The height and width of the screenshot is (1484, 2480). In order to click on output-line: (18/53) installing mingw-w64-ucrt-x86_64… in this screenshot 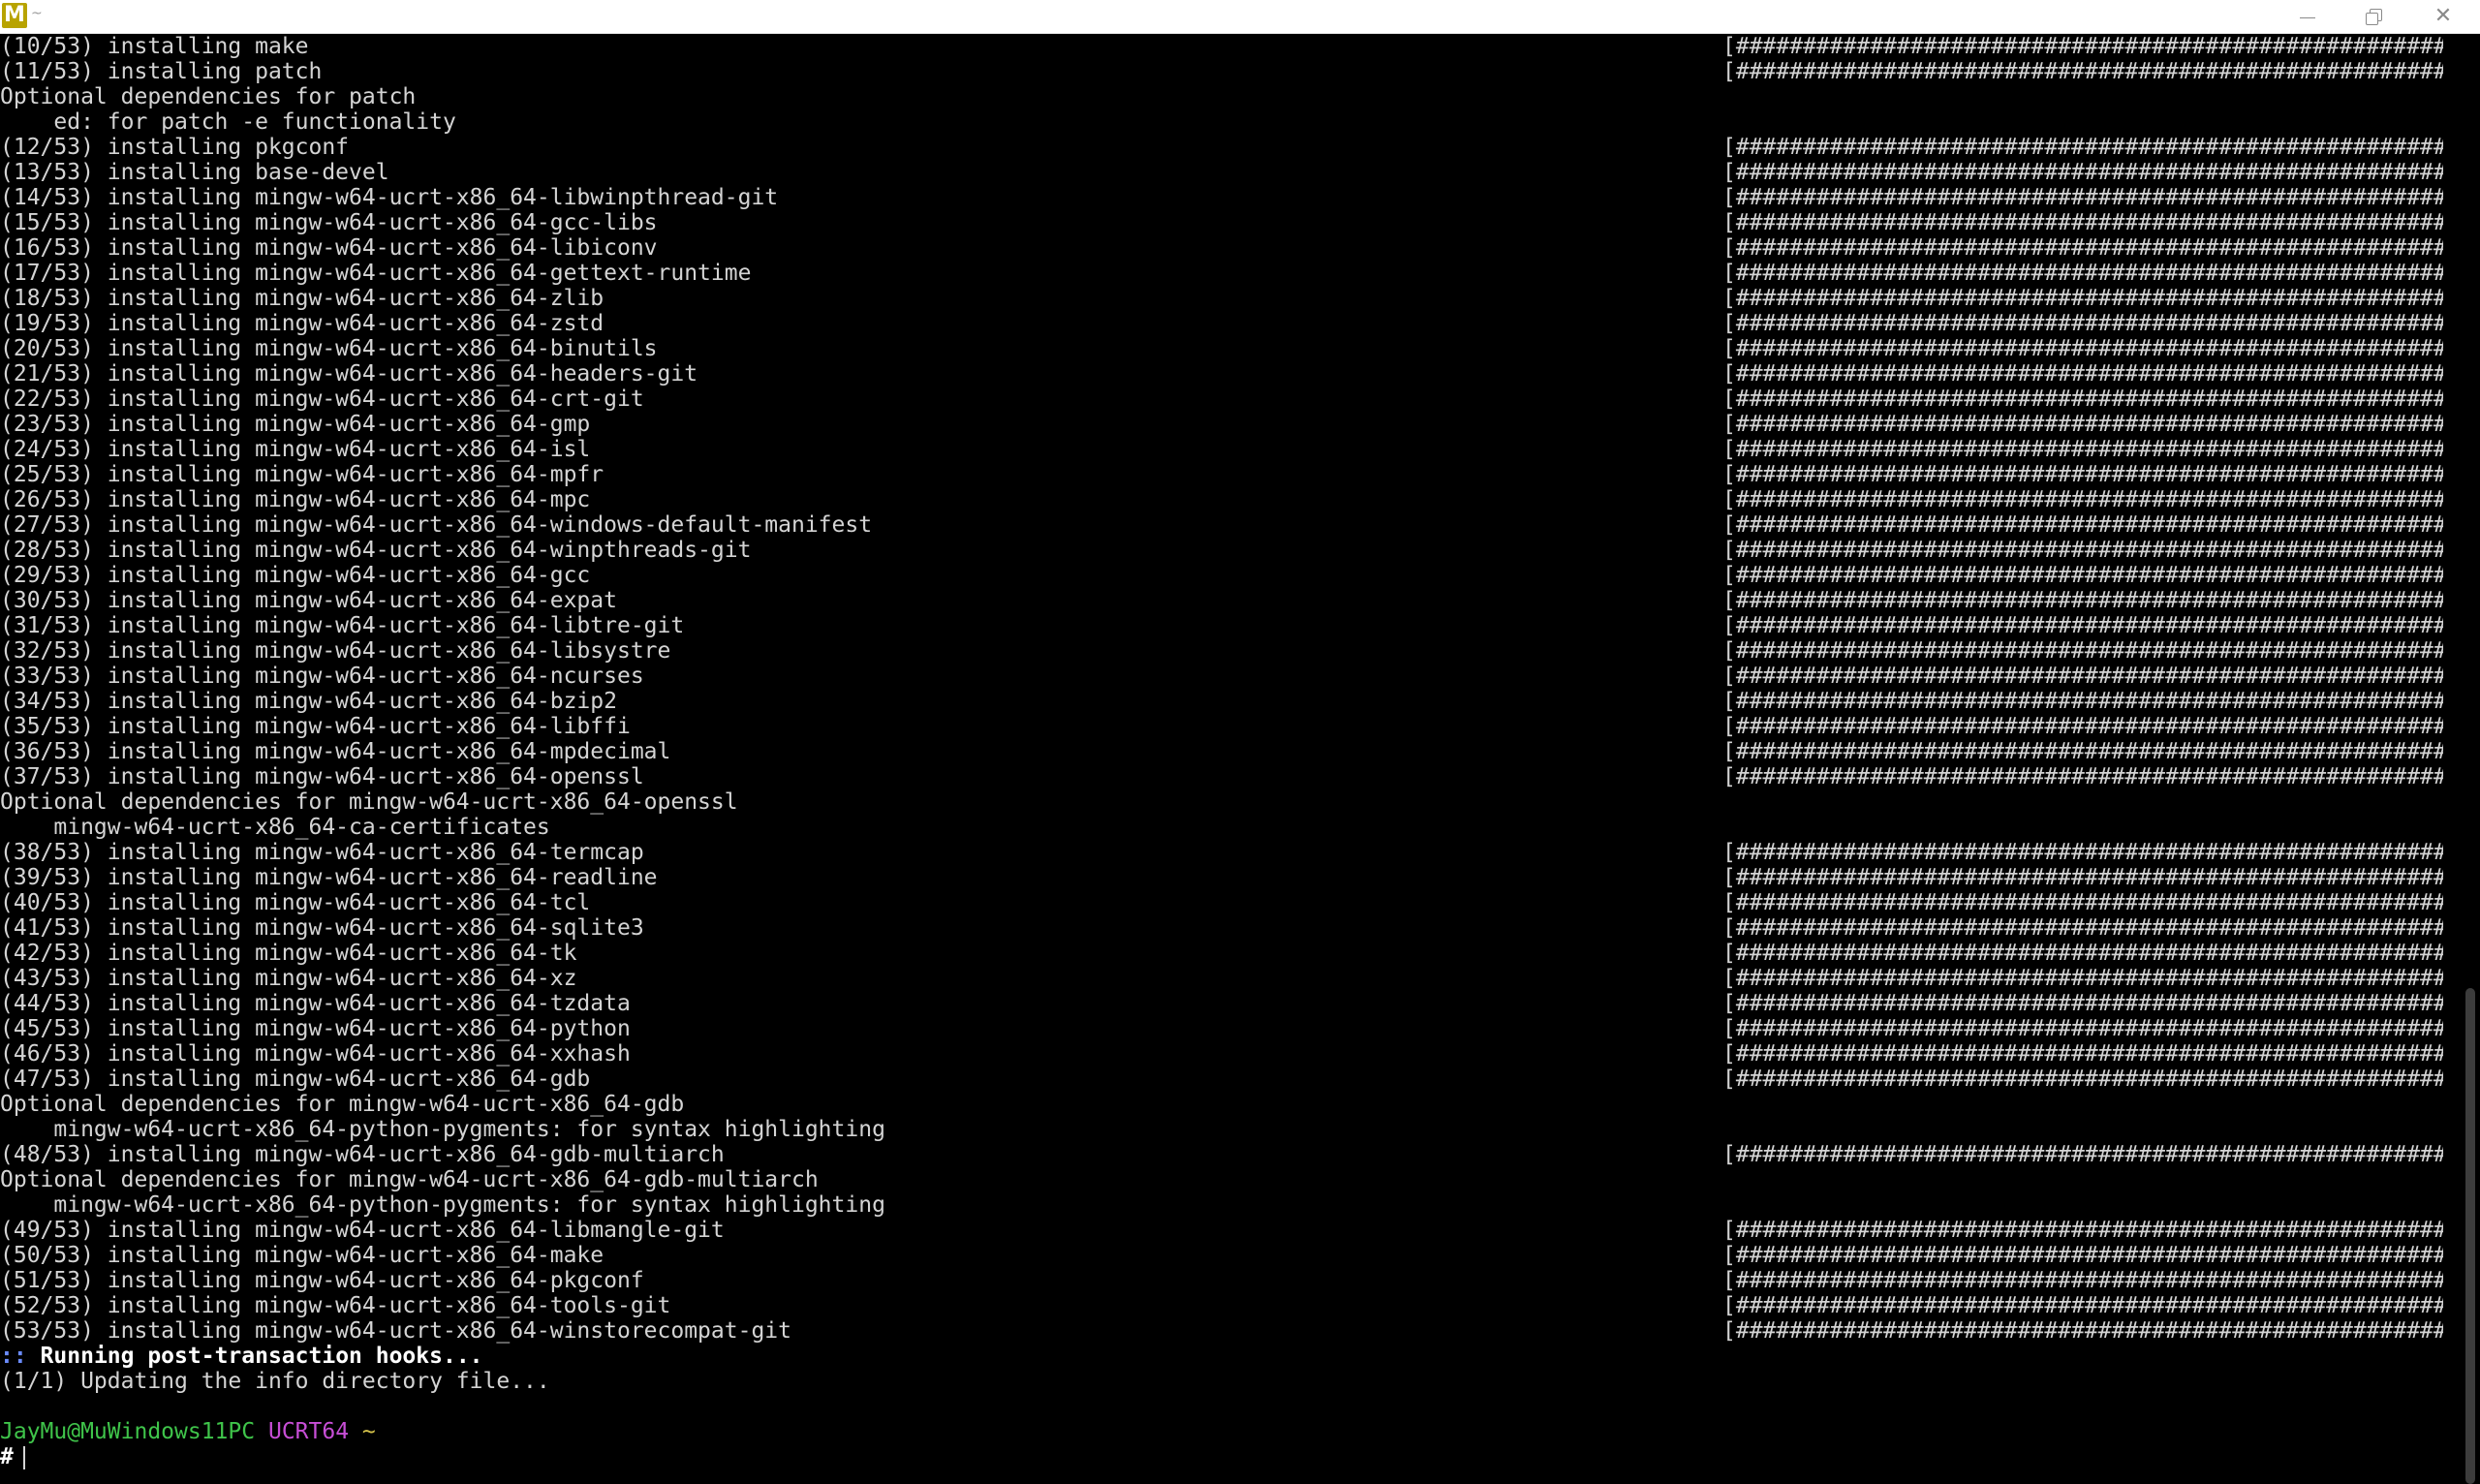, I will do `click(1230, 298)`.